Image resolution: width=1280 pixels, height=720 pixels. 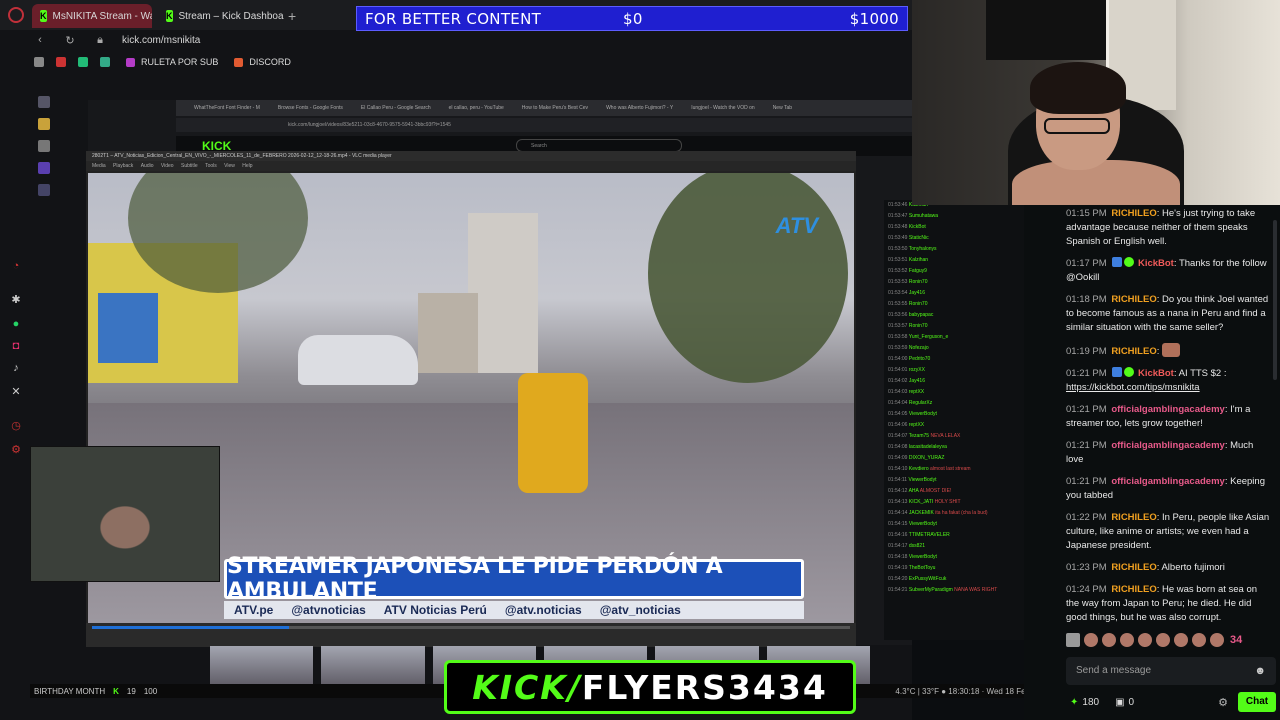 I want to click on inner-chat-text: almost last stream, so click(x=949, y=469).